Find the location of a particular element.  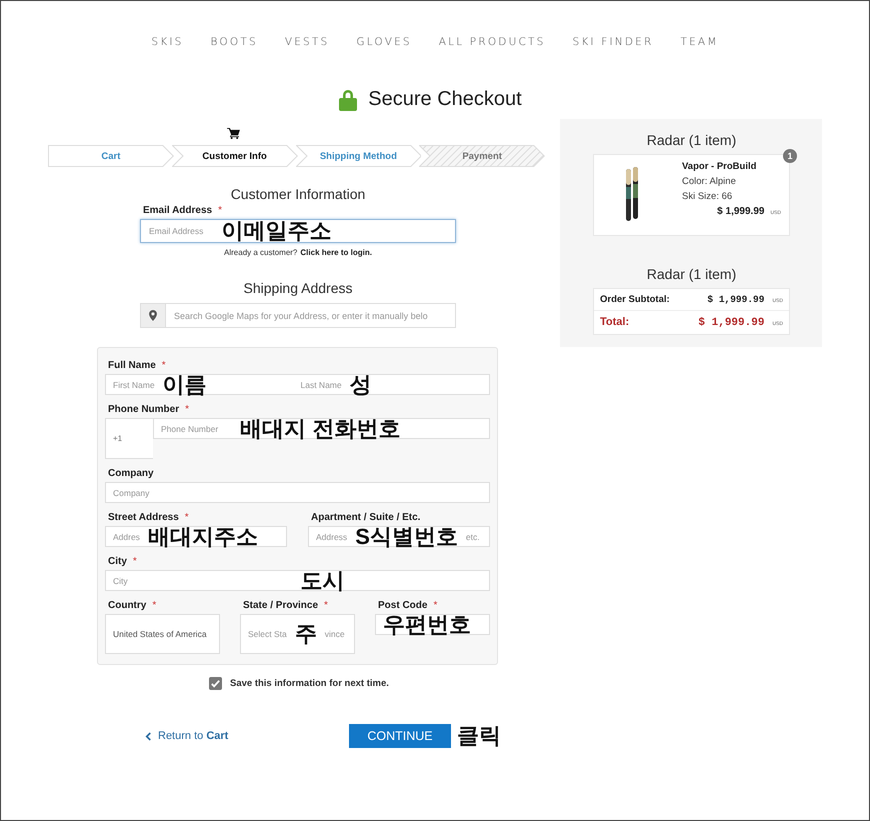

total-label: Total: is located at coordinates (615, 322).